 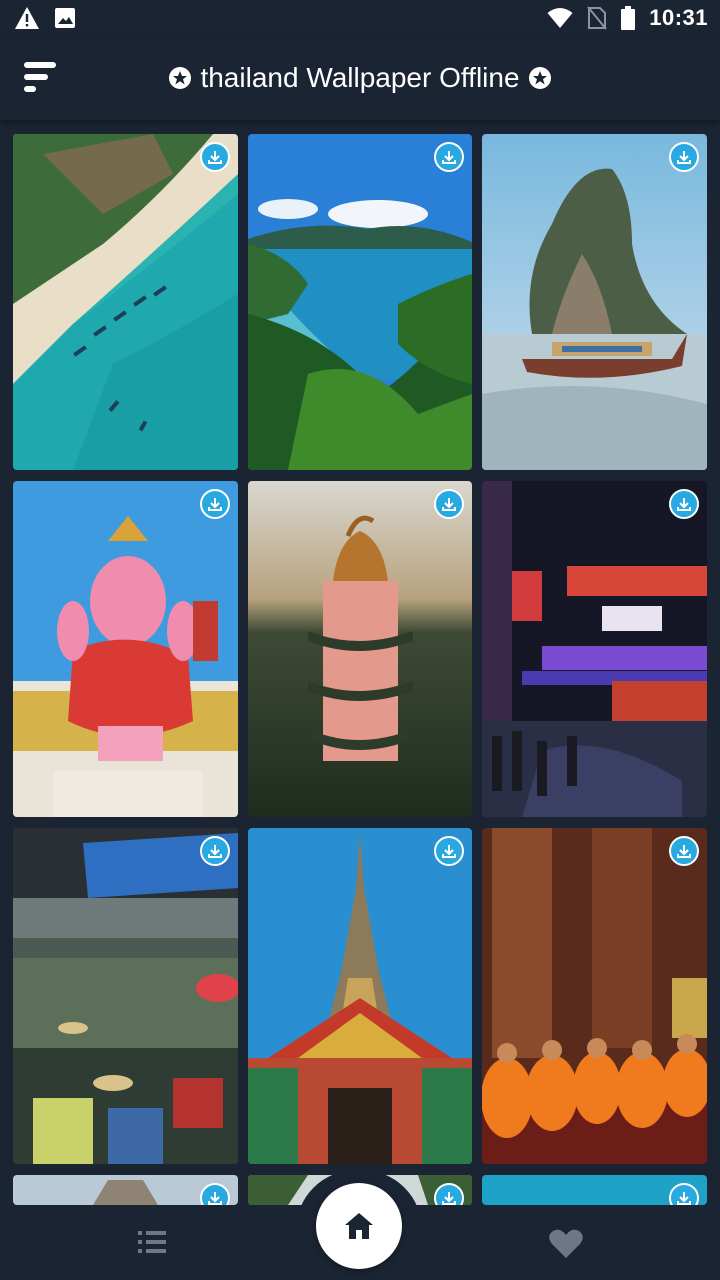 I want to click on wallpaper-tile-dragon-temple, so click(x=360, y=649).